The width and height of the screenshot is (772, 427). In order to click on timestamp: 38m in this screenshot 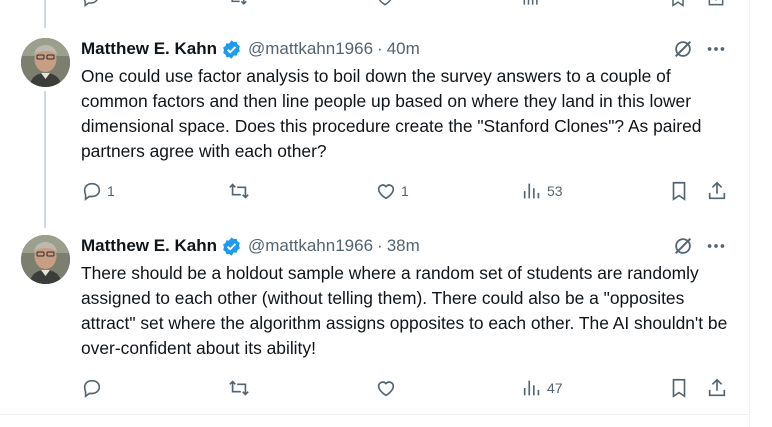, I will do `click(403, 246)`.